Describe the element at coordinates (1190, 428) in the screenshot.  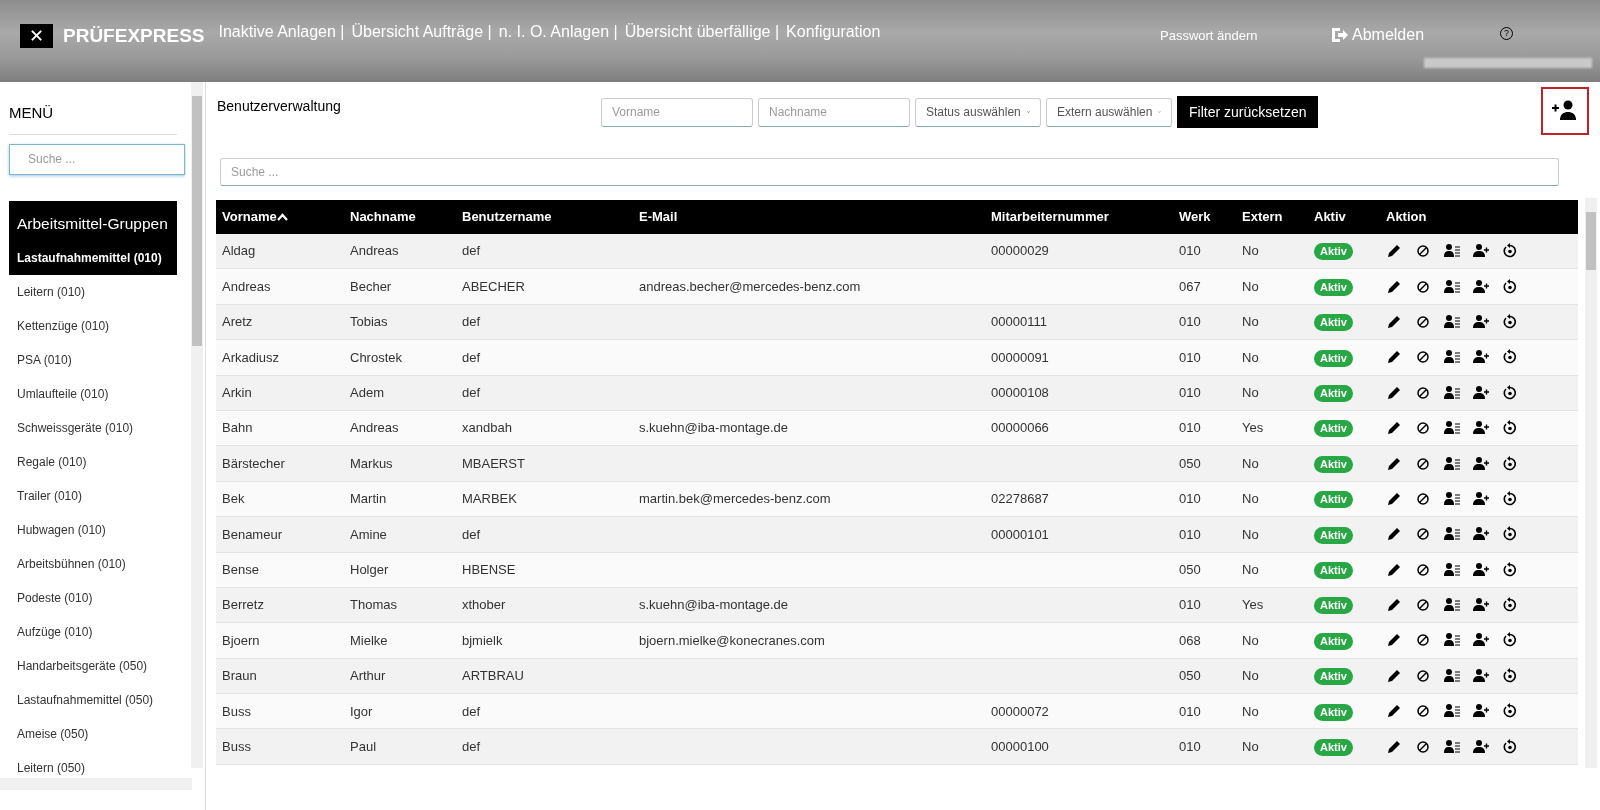
I see `table-cell-text: 010` at that location.